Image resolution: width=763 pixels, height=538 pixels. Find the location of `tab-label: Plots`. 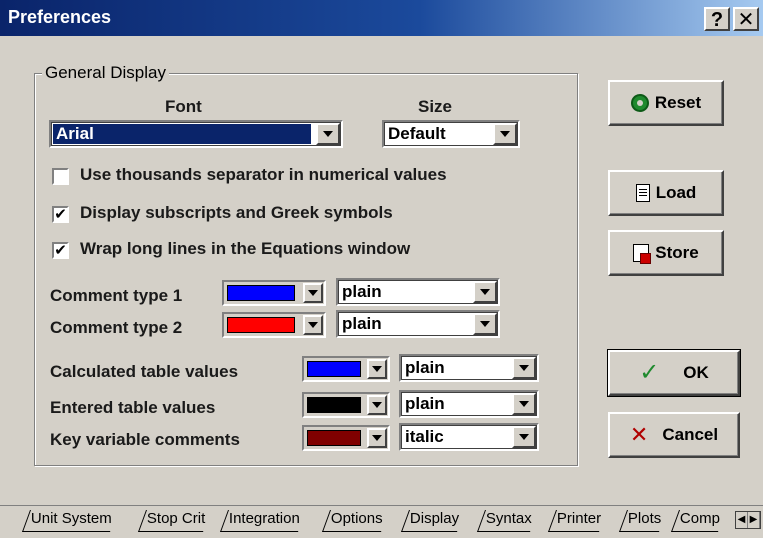

tab-label: Plots is located at coordinates (644, 518).